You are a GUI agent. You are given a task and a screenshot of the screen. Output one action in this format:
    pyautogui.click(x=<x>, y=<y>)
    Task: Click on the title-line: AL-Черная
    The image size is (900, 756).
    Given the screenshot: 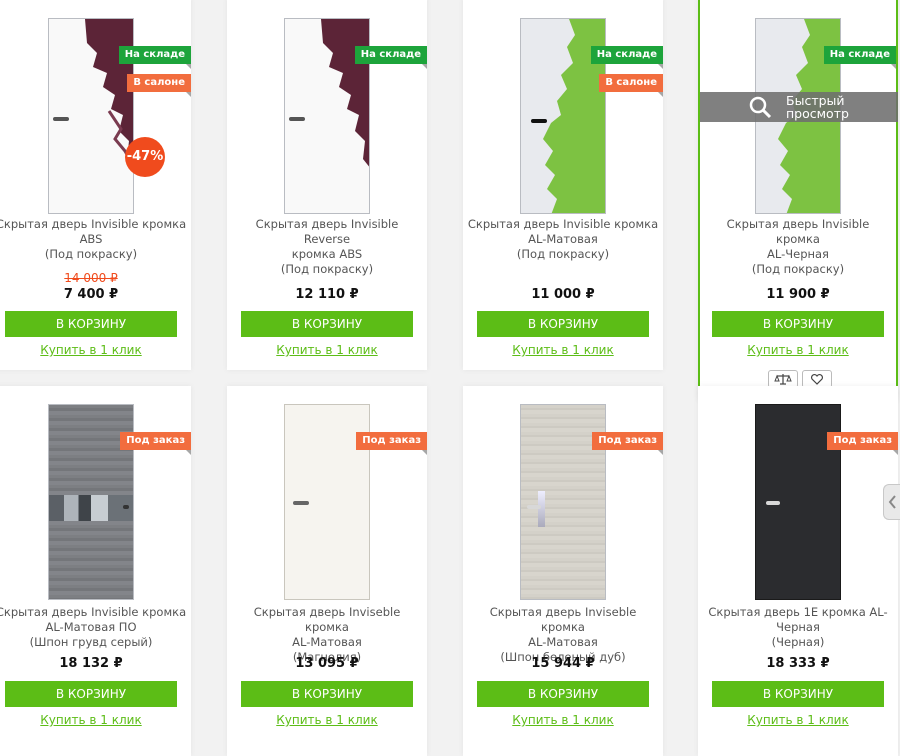 What is the action you would take?
    pyautogui.click(x=798, y=254)
    